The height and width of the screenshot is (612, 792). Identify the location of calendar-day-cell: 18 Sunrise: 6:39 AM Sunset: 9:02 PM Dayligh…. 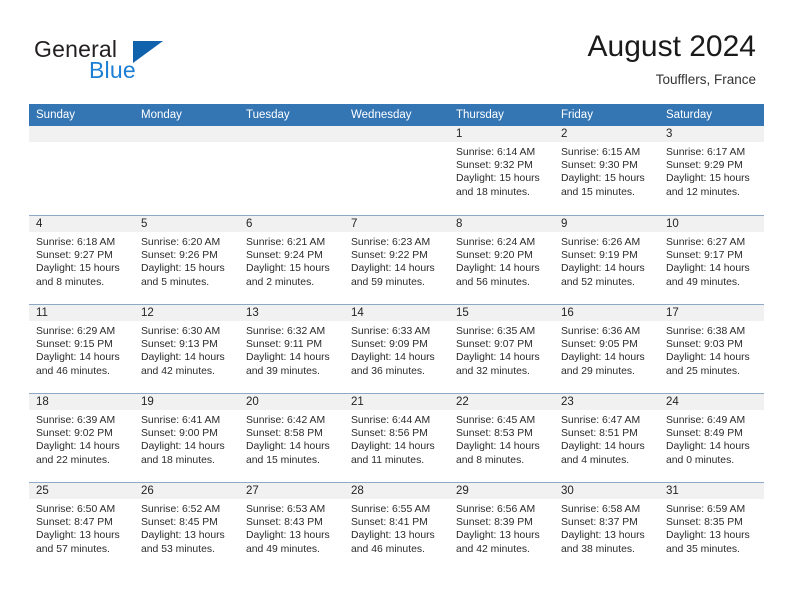
(81, 438).